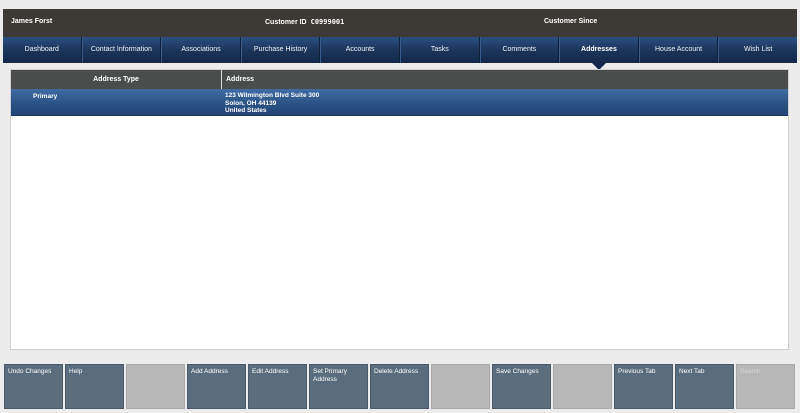  Describe the element at coordinates (599, 53) in the screenshot. I see `tab-addresses: Addresses` at that location.